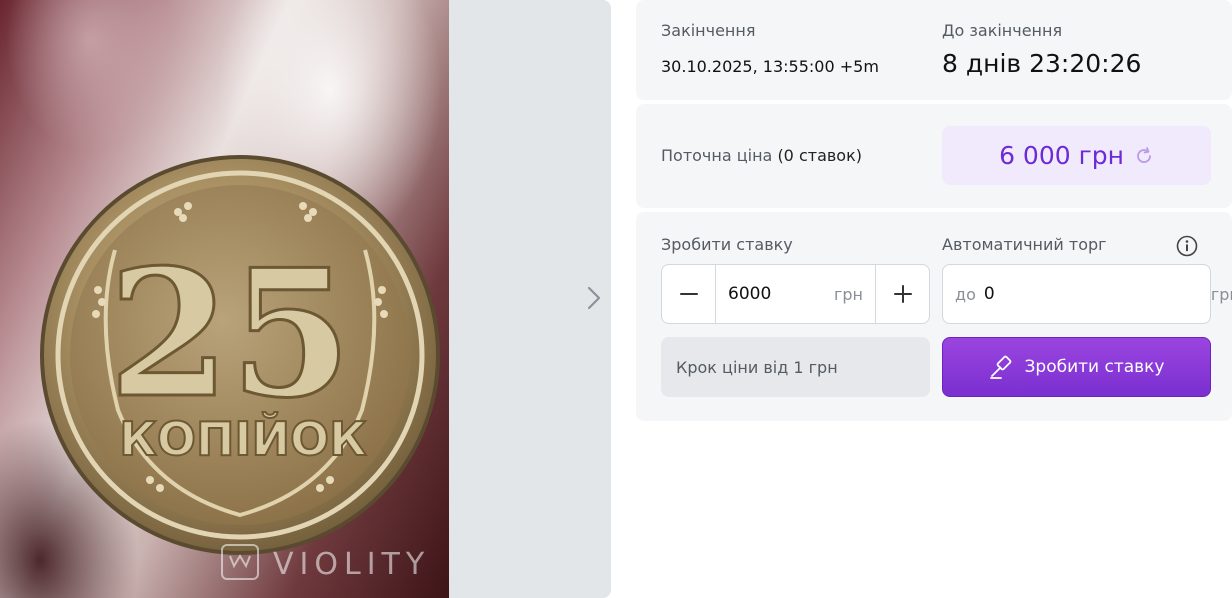  I want to click on minus-icon, so click(688, 294).